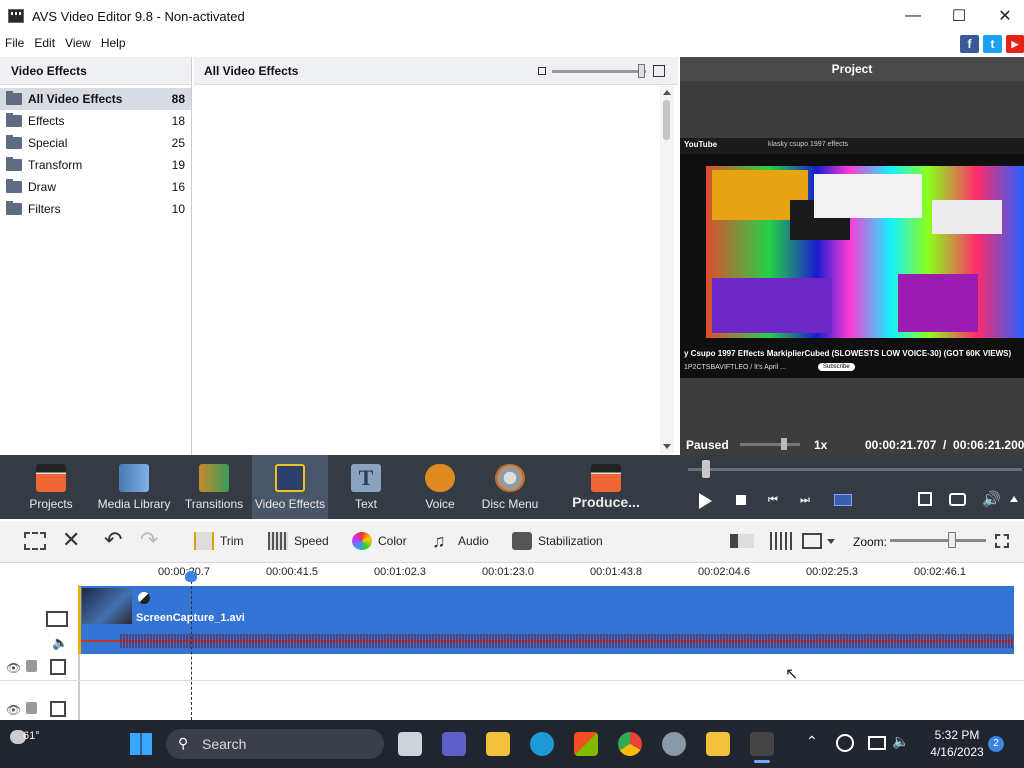  I want to click on category-filters: Filters 10, so click(95, 209).